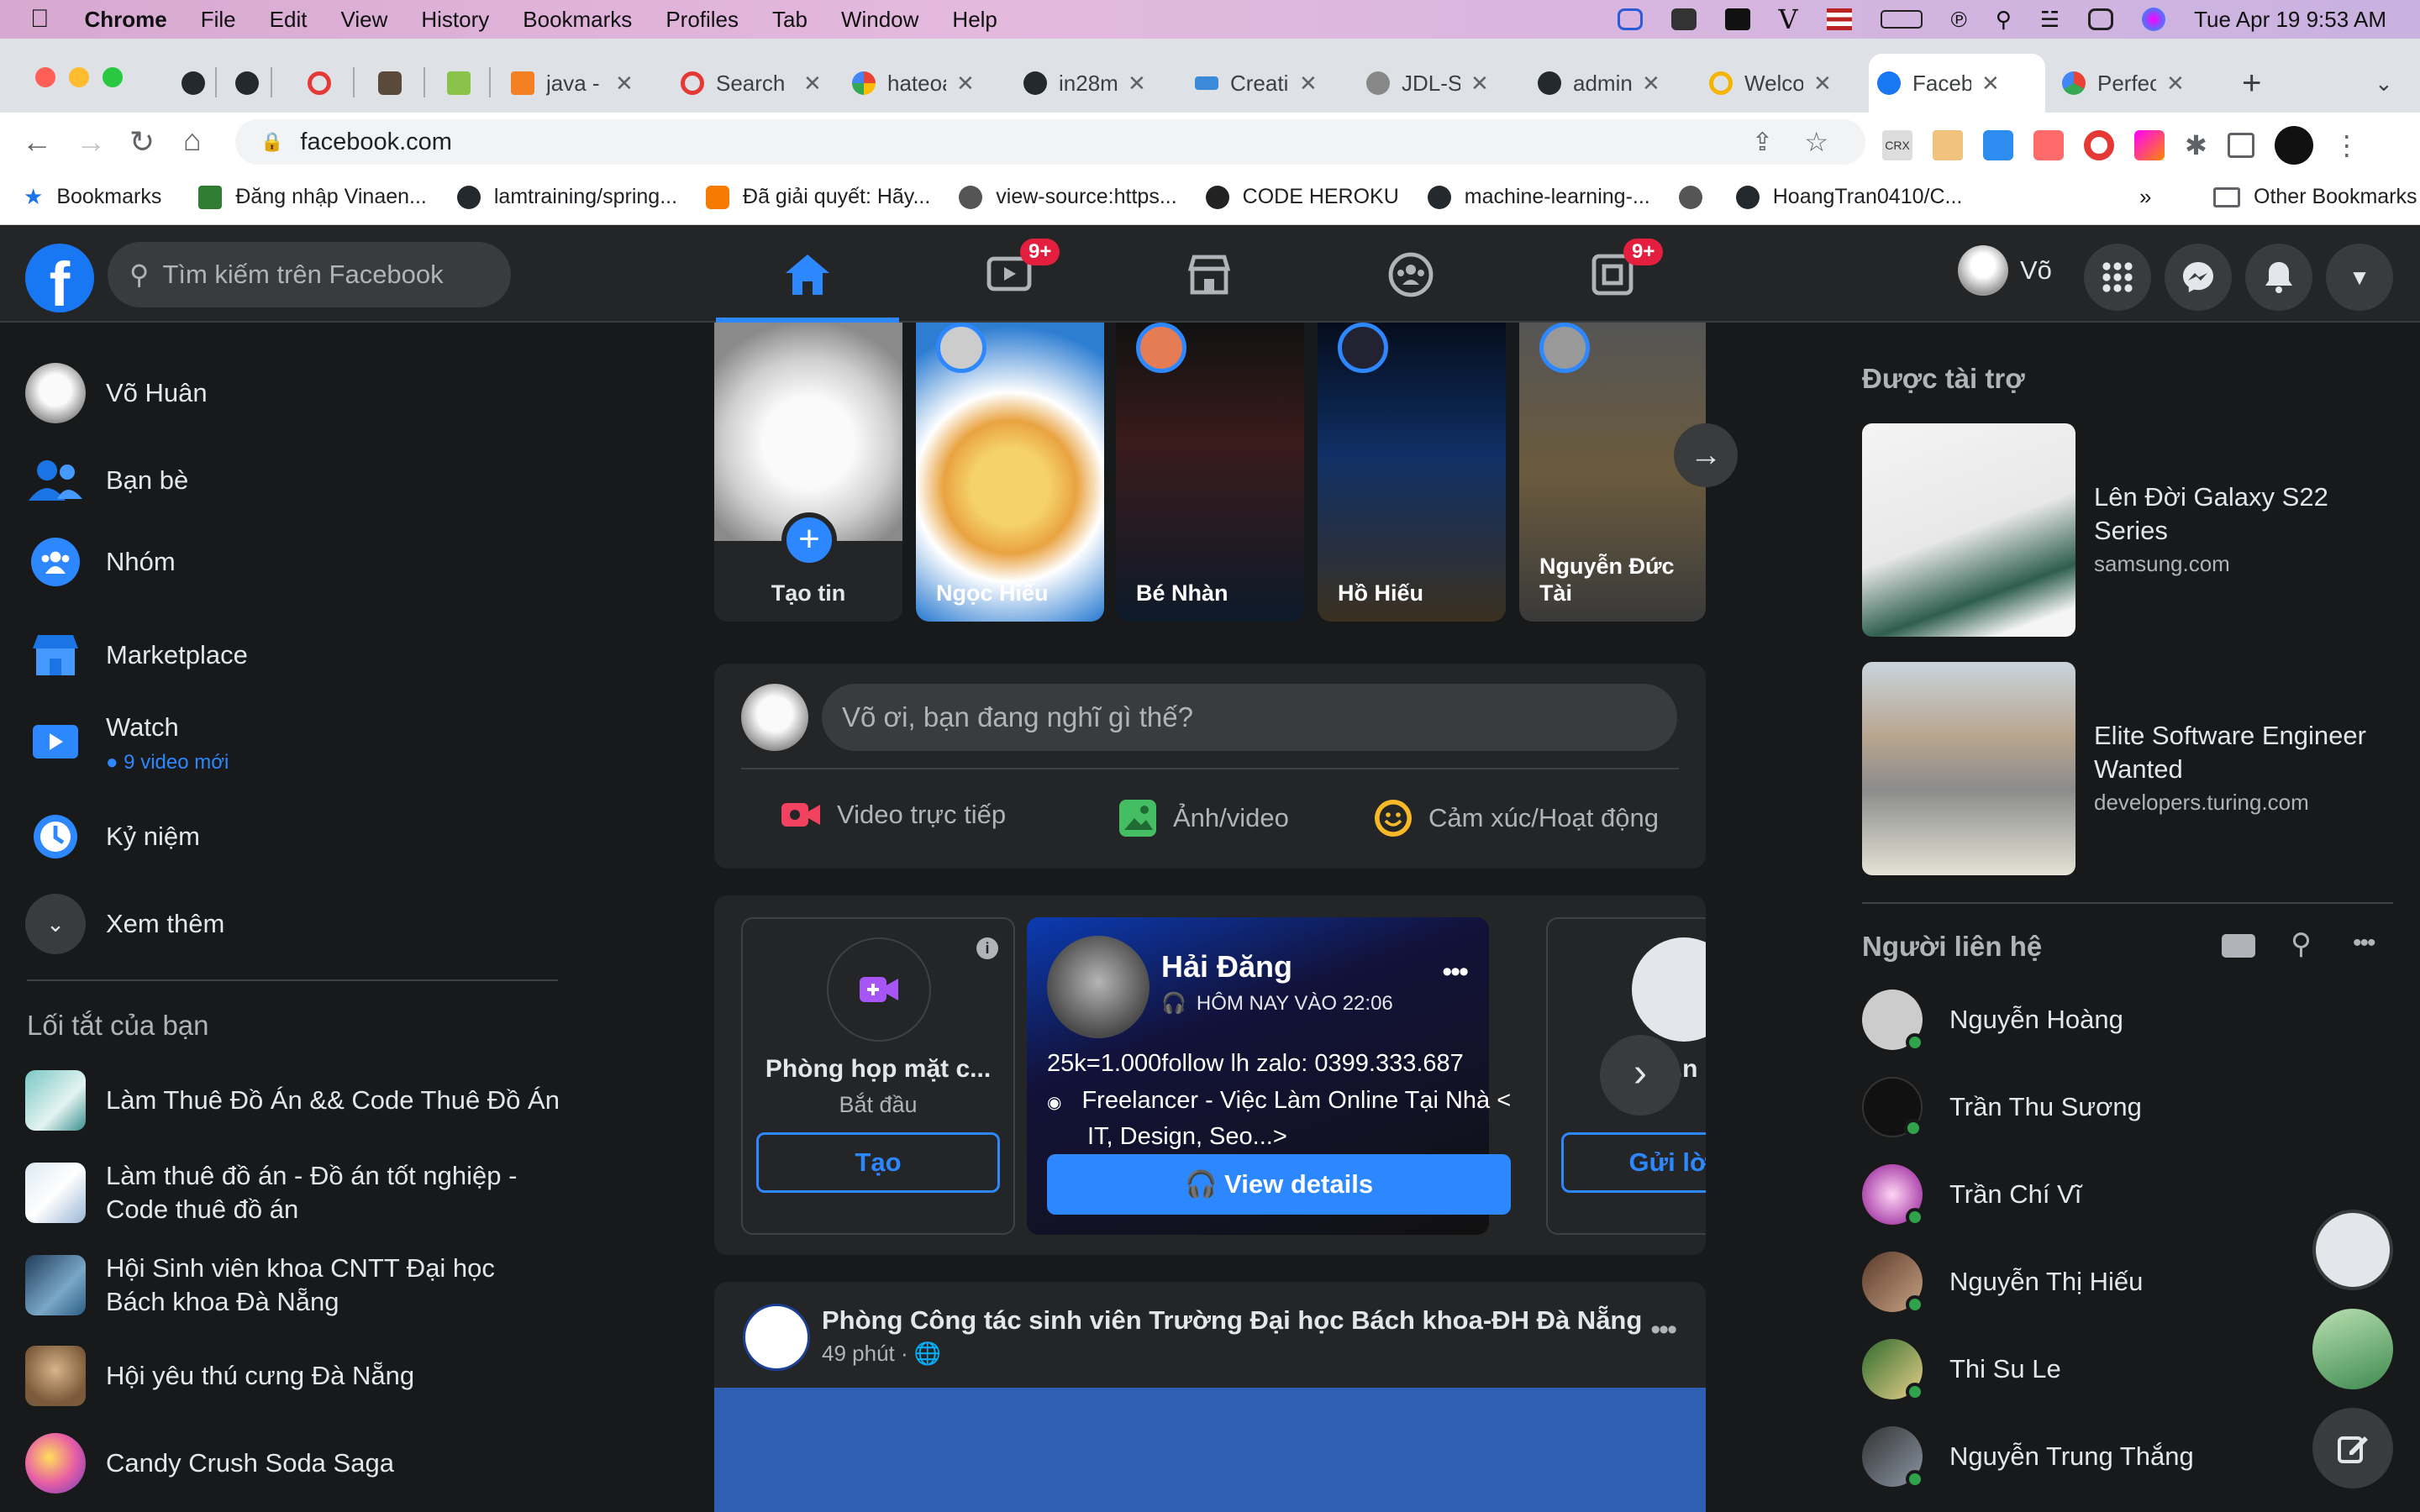 The image size is (2420, 1512). I want to click on page-avatar, so click(777, 1337).